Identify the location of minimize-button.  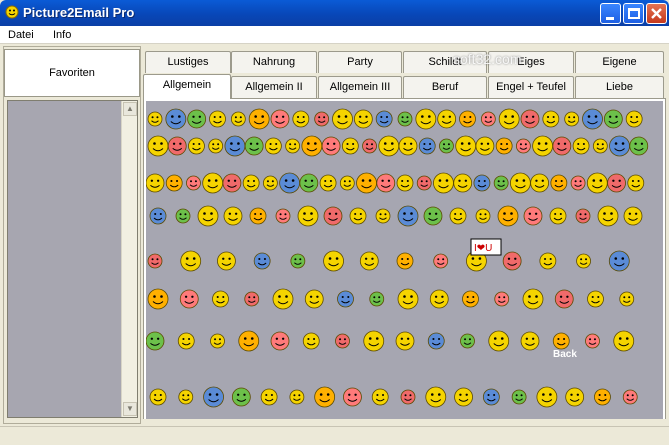
(610, 13).